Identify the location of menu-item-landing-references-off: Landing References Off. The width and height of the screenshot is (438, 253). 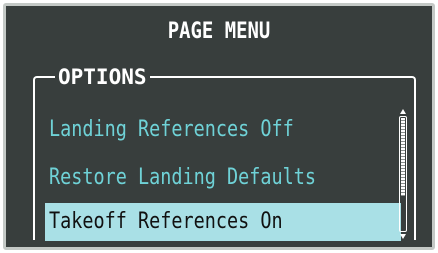
(223, 130).